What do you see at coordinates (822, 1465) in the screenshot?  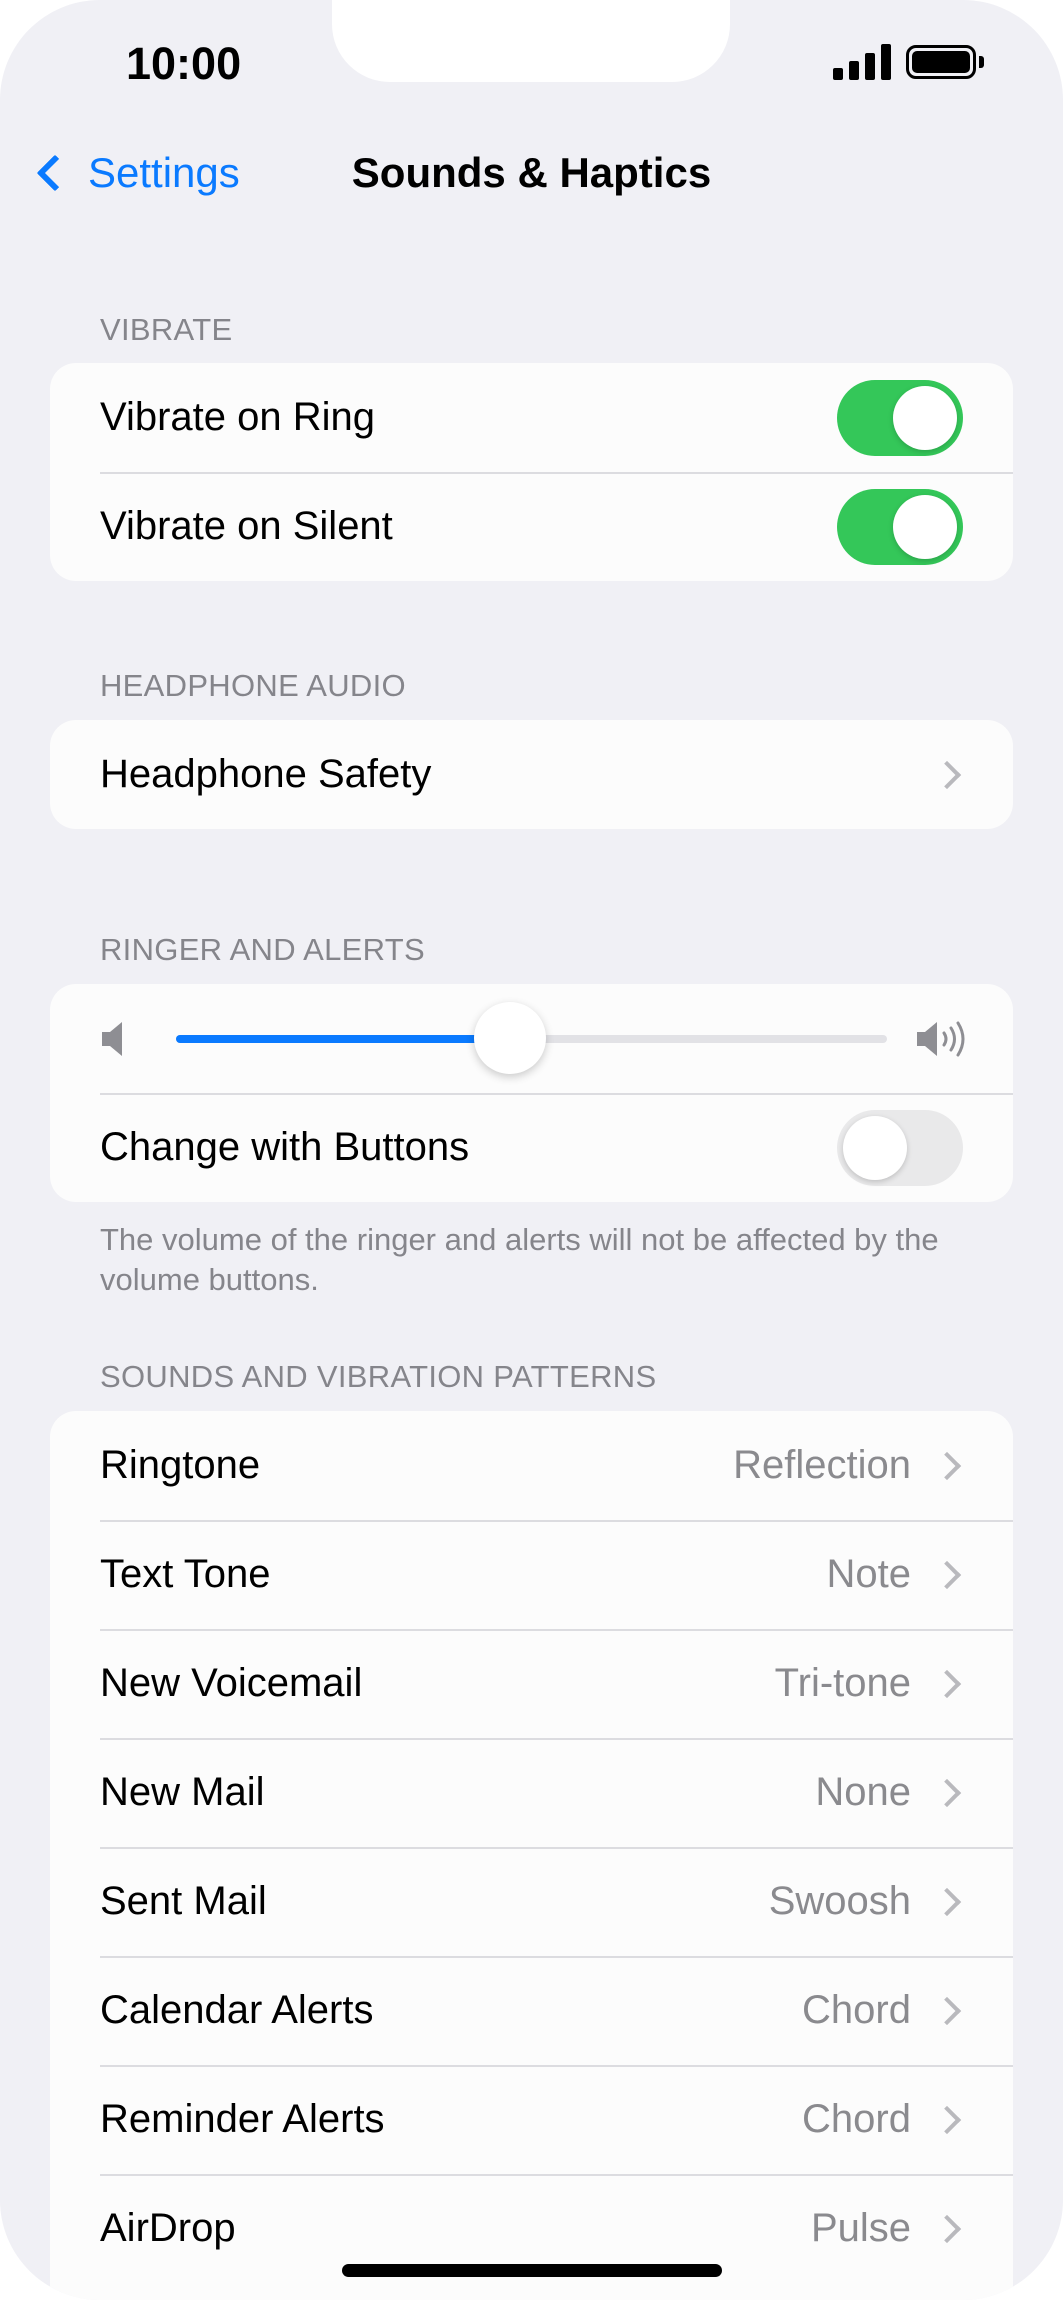 I see `row-value: Reflection` at bounding box center [822, 1465].